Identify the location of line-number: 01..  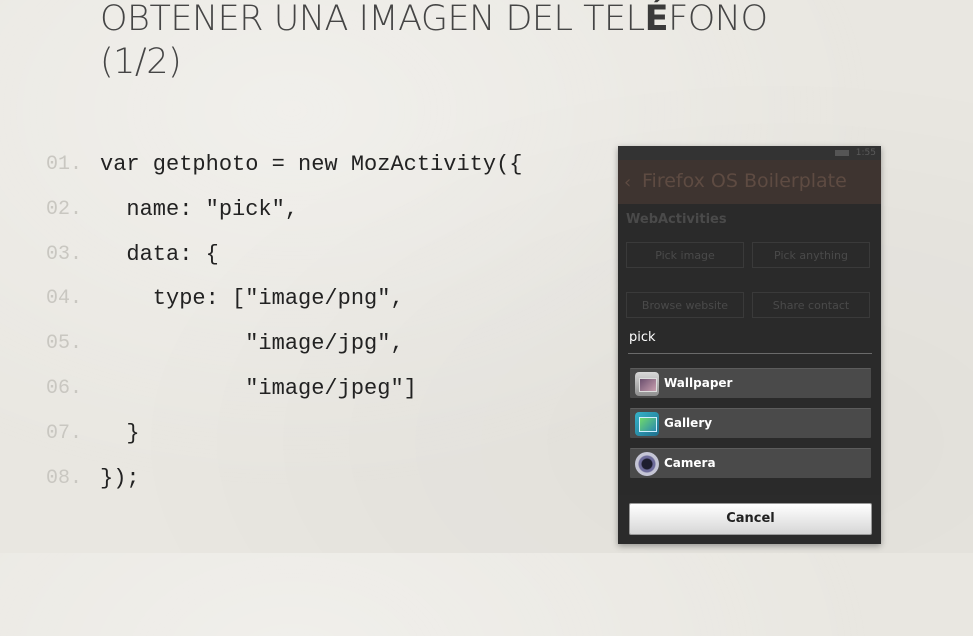
(64, 164).